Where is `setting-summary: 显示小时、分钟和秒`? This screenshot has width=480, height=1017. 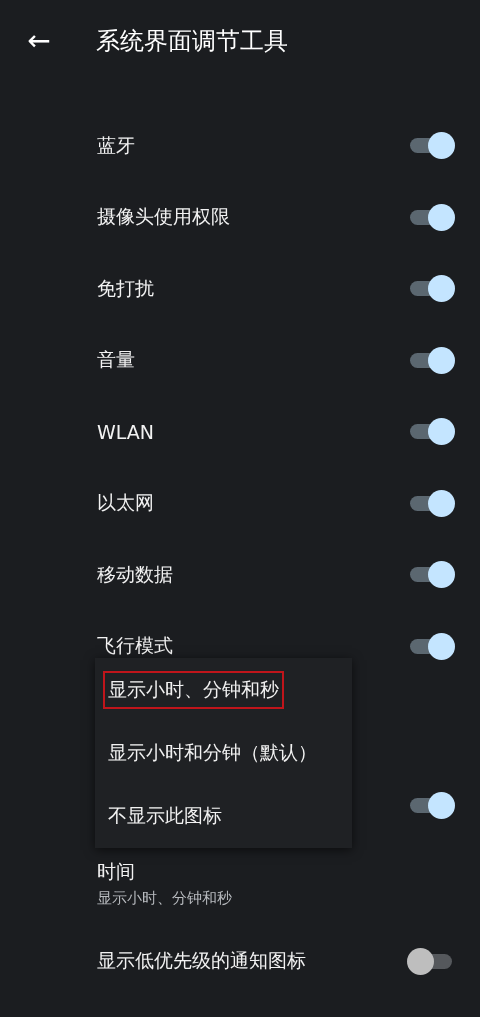 setting-summary: 显示小时、分钟和秒 is located at coordinates (164, 898).